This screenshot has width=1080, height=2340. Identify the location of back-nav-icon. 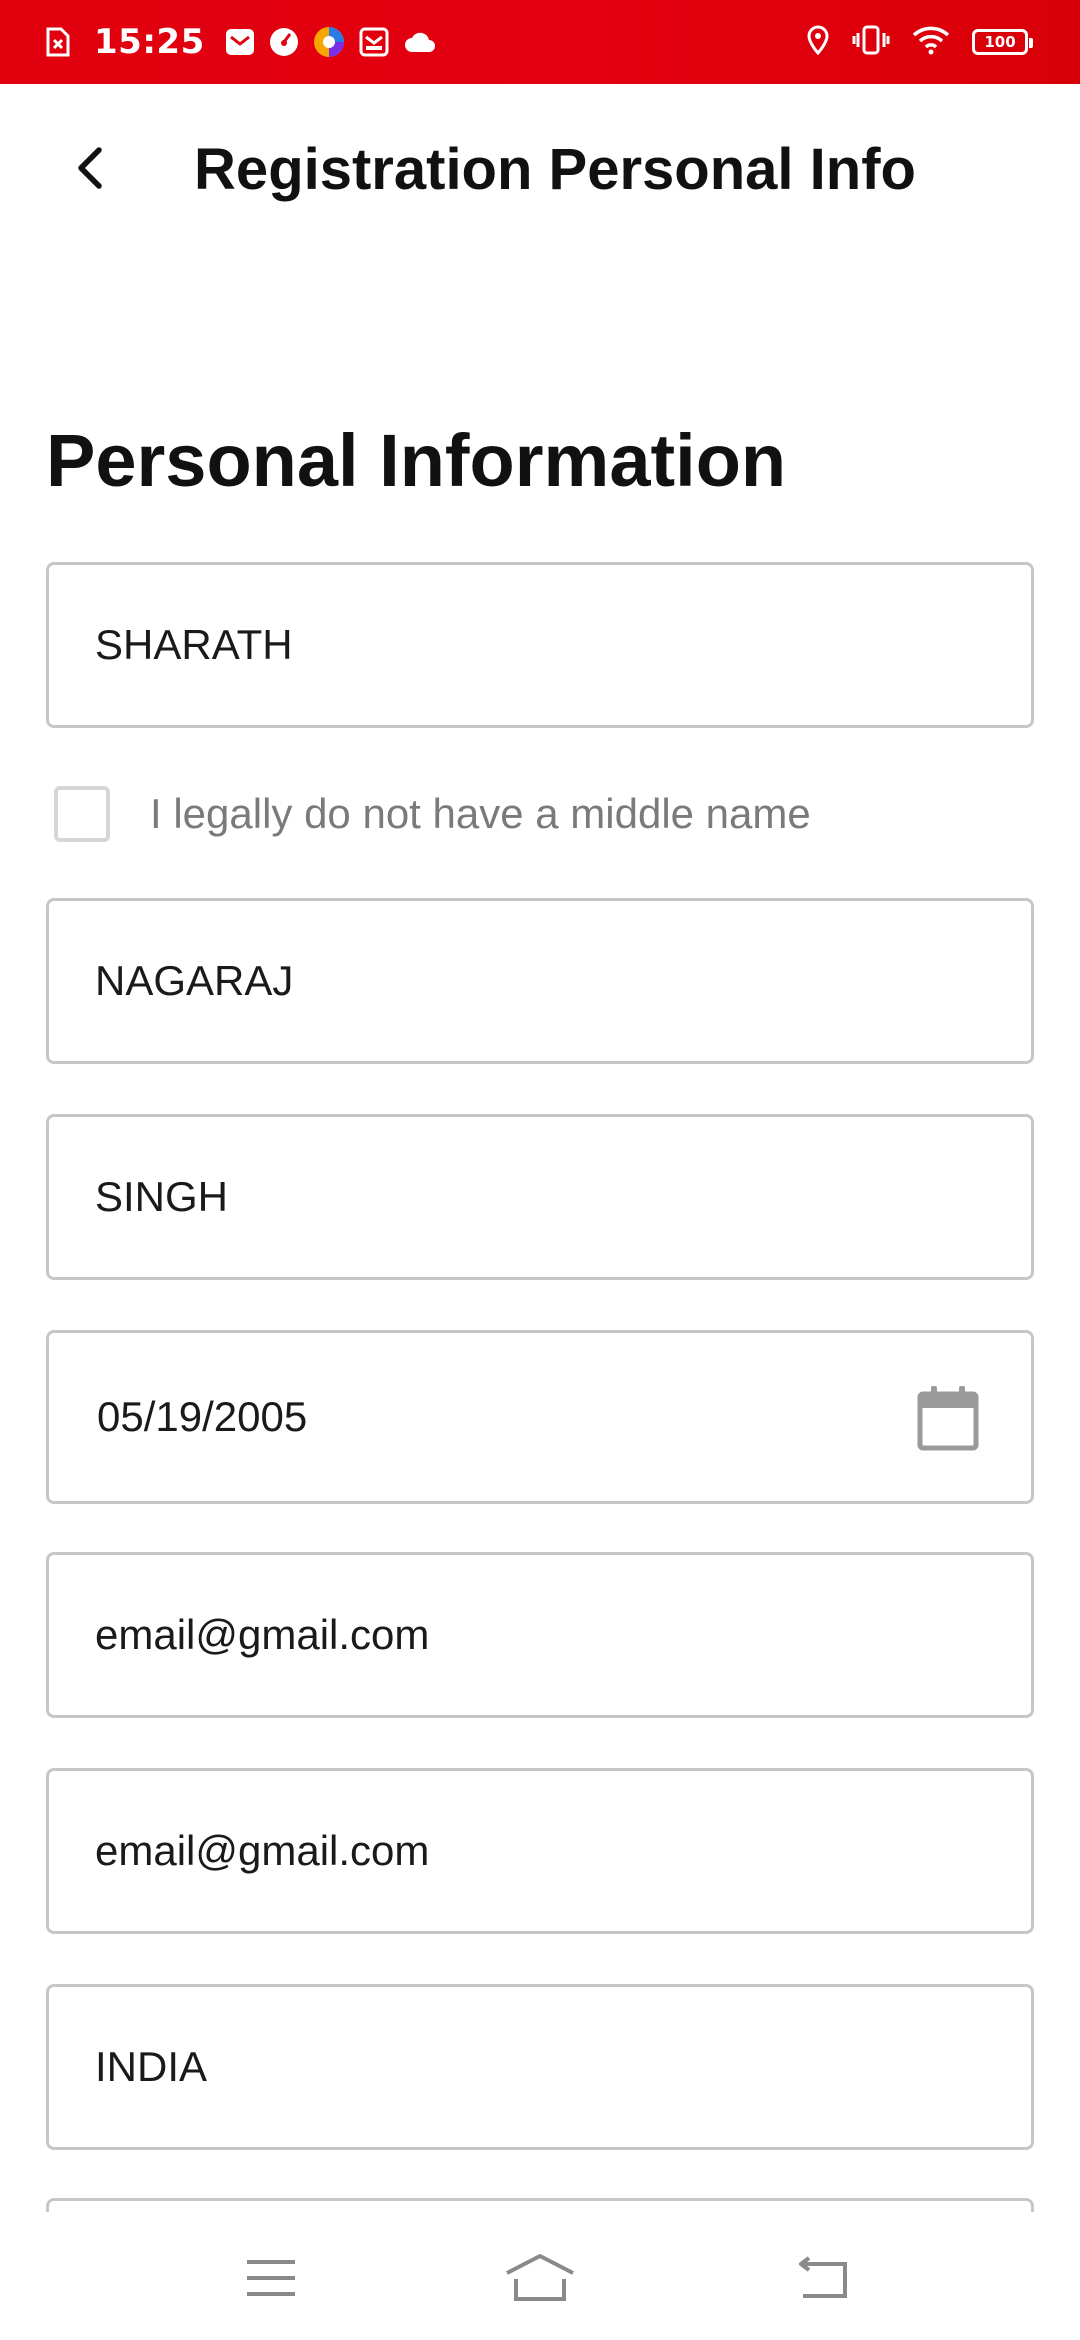
(823, 2277).